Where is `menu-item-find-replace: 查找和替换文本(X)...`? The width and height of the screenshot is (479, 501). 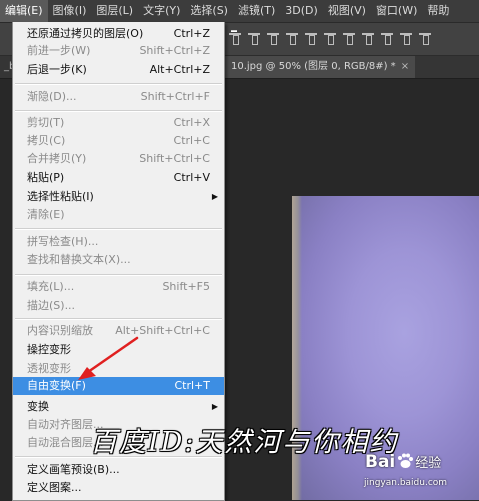 menu-item-find-replace: 查找和替换文本(X)... is located at coordinates (79, 259).